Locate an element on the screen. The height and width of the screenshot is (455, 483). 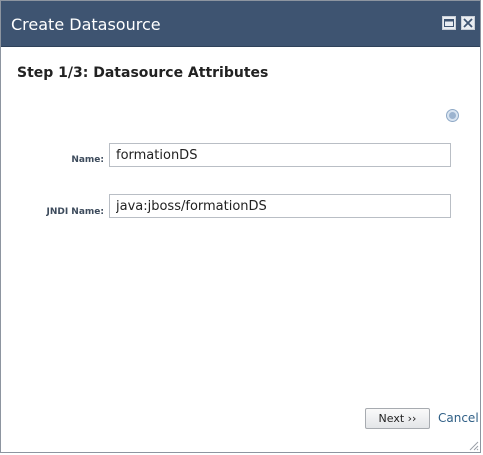
next-button: Next ›› is located at coordinates (397, 418).